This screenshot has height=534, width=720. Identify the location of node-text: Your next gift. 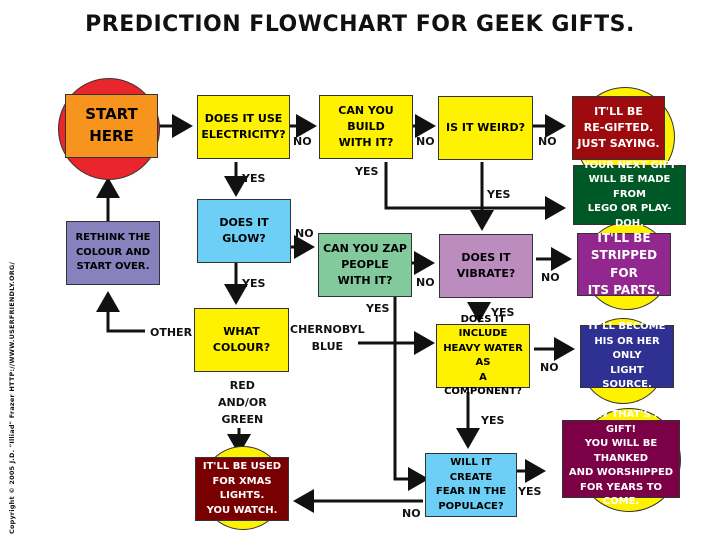
(629, 165).